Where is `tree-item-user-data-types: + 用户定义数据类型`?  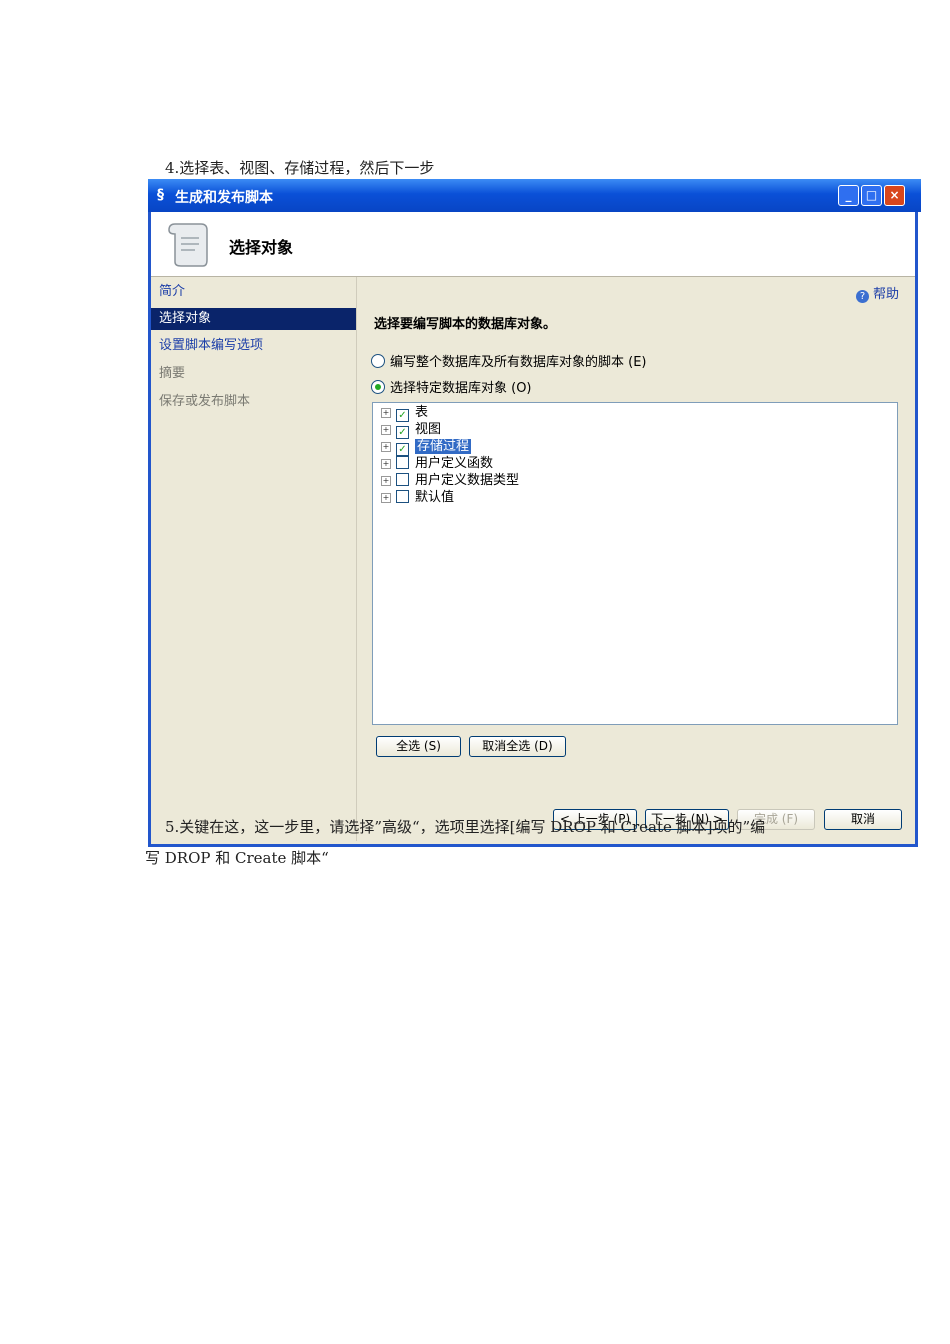 tree-item-user-data-types: + 用户定义数据类型 is located at coordinates (450, 480).